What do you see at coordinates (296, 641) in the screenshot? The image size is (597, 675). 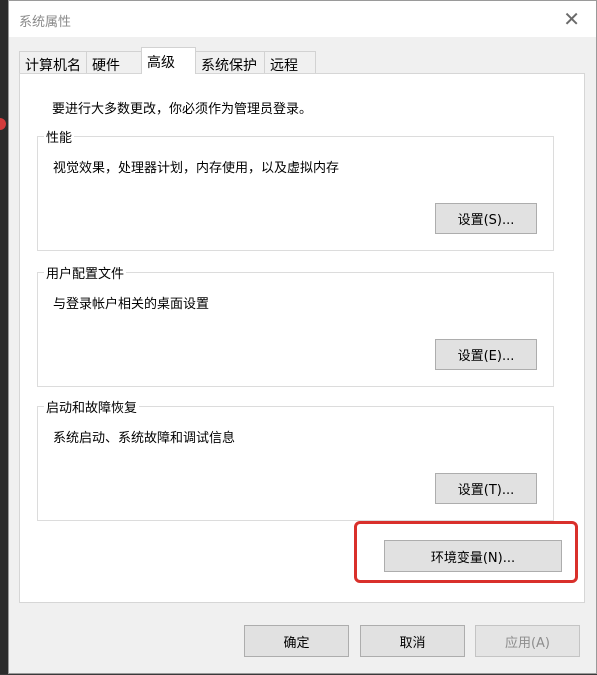 I see `ok-button: 确定` at bounding box center [296, 641].